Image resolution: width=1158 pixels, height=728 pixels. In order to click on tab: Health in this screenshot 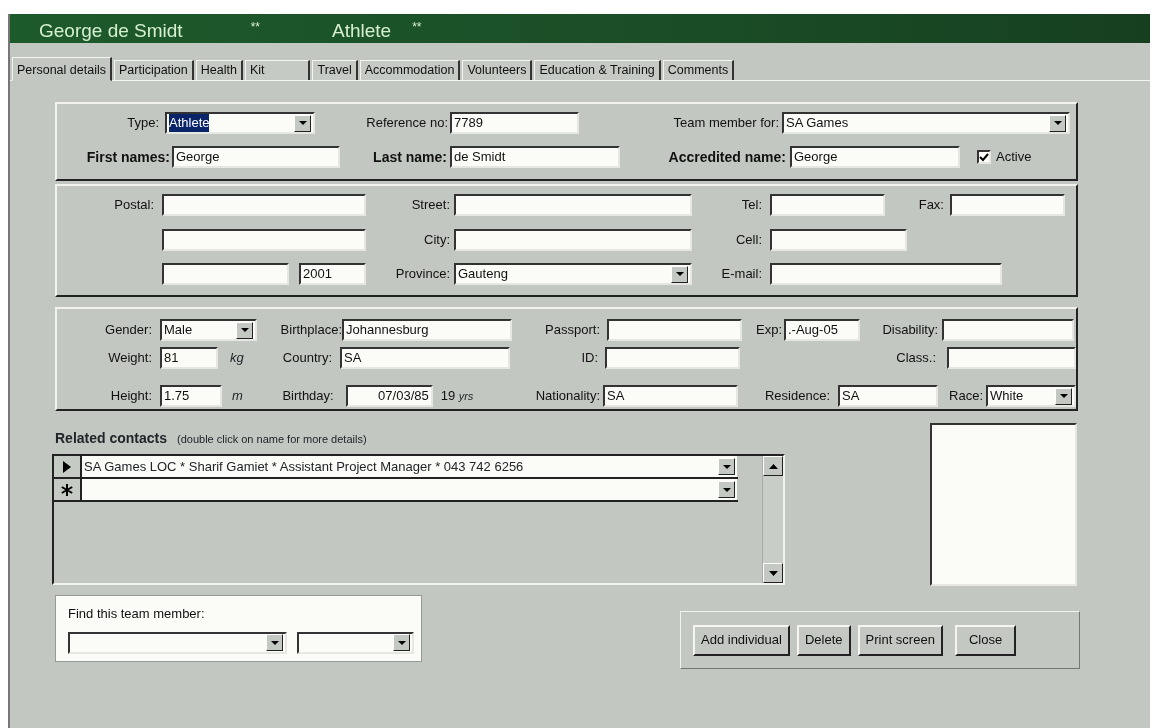, I will do `click(219, 70)`.